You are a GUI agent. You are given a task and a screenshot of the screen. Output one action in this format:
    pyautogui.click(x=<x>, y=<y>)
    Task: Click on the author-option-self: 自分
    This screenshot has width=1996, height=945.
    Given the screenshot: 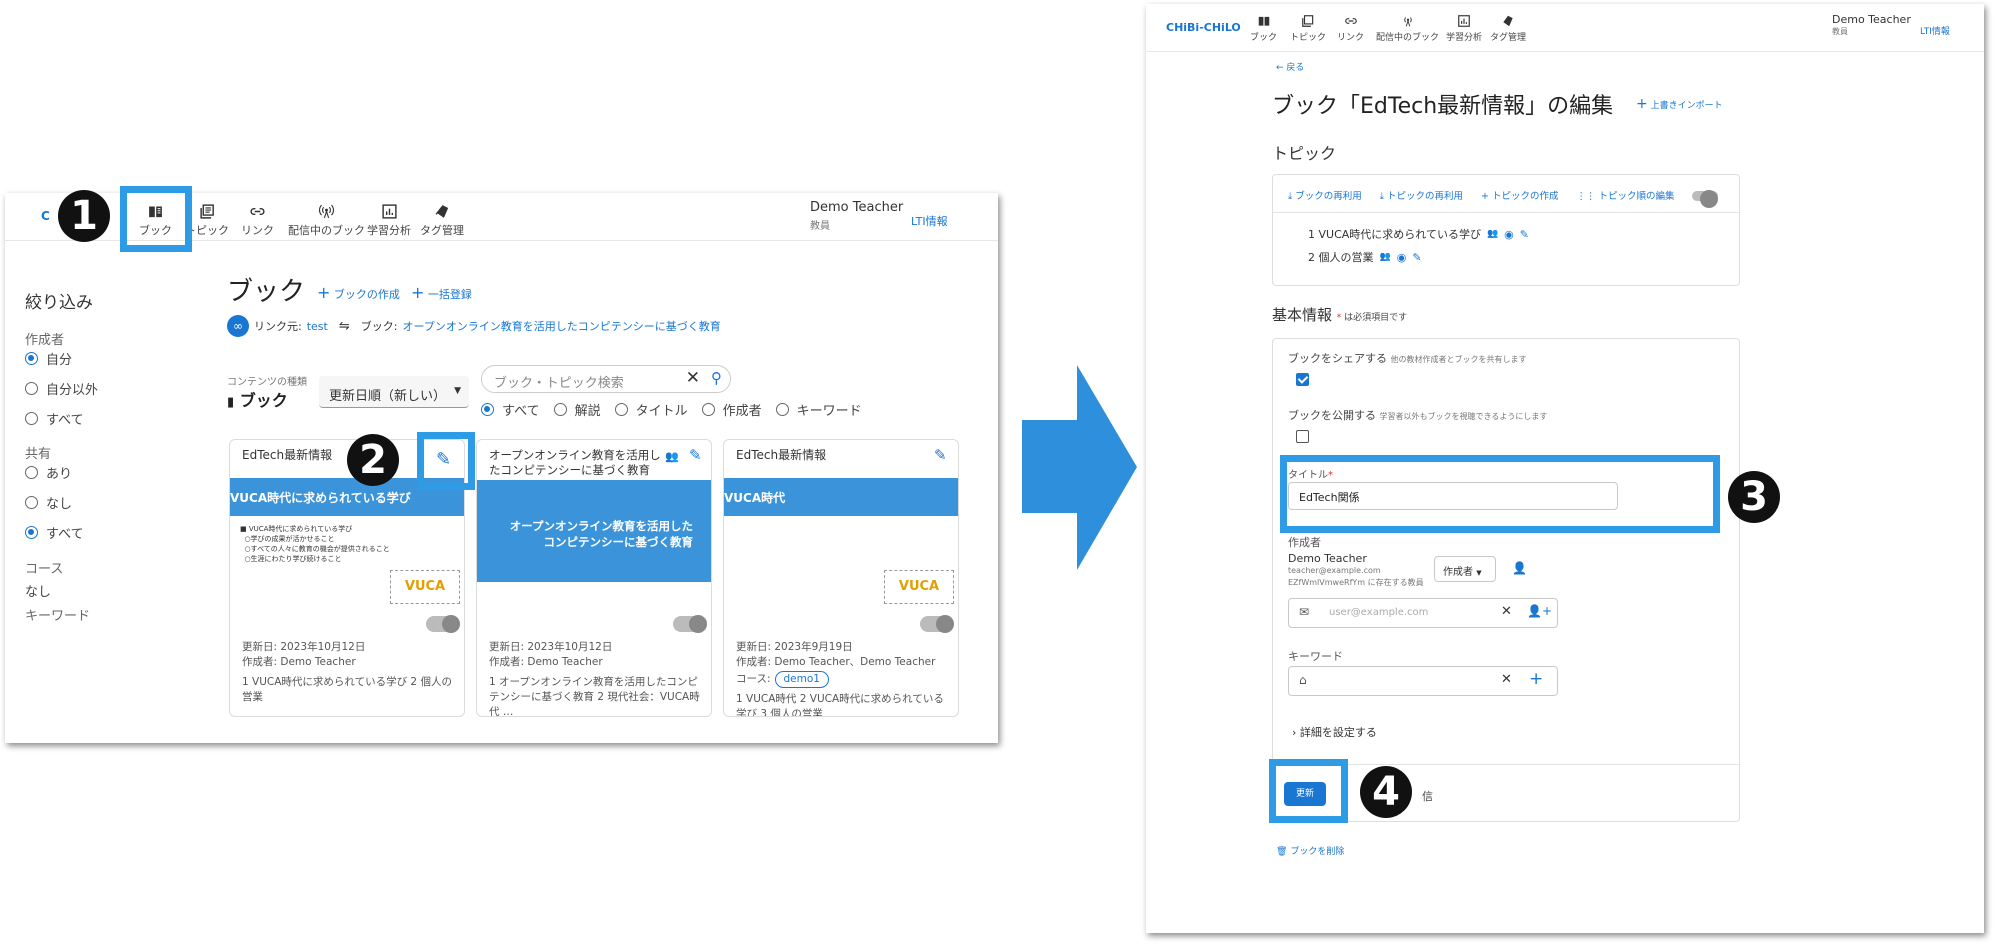 What is the action you would take?
    pyautogui.click(x=48, y=358)
    